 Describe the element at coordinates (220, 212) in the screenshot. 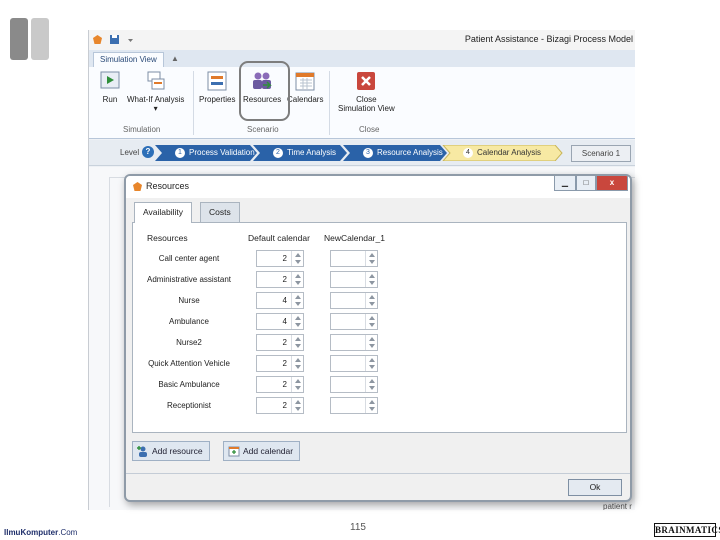

I see `tab-costs: Costs` at that location.